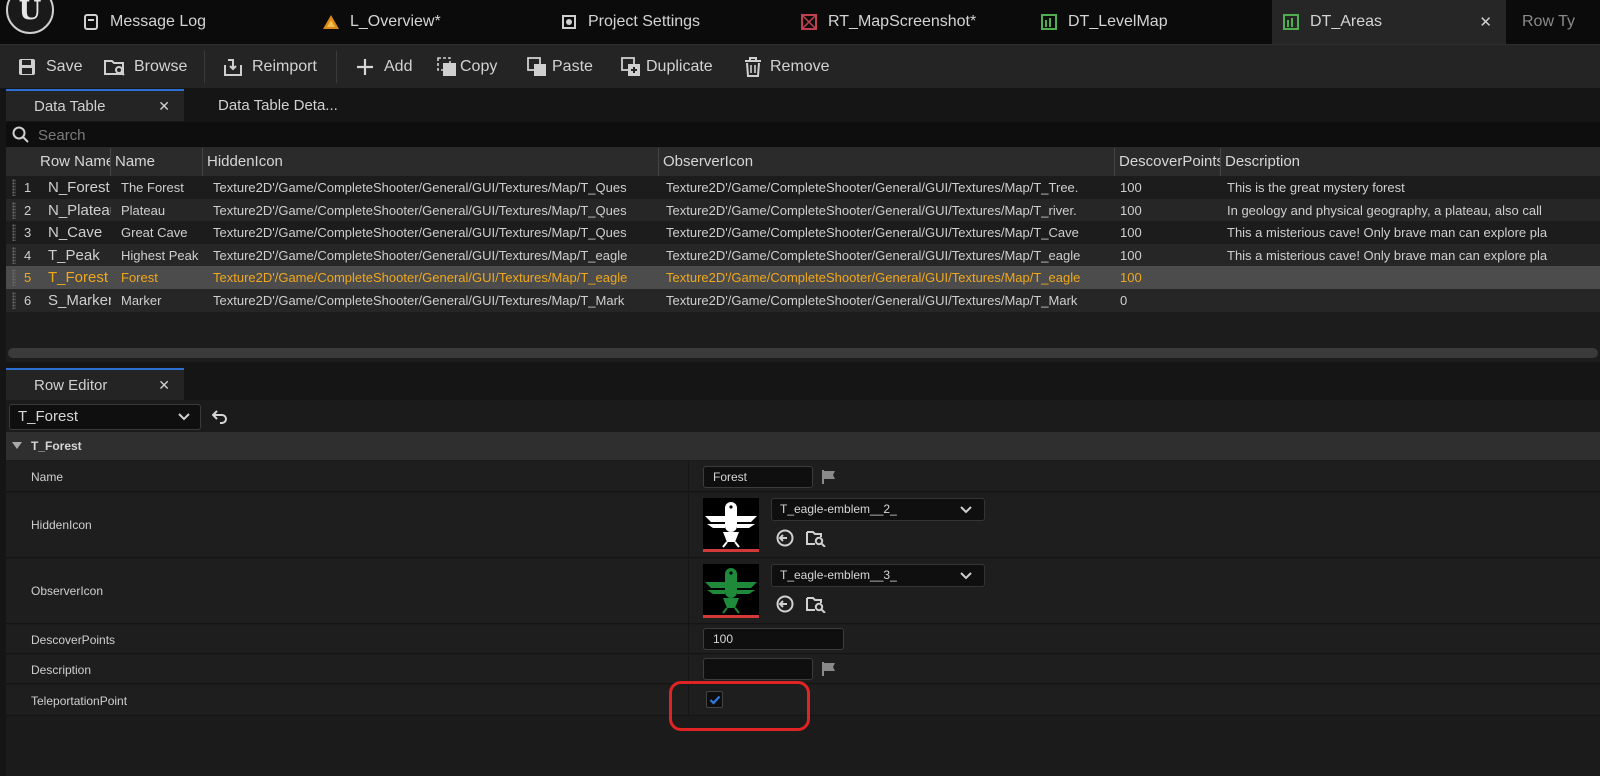  What do you see at coordinates (91, 22) in the screenshot?
I see `message-log-icon` at bounding box center [91, 22].